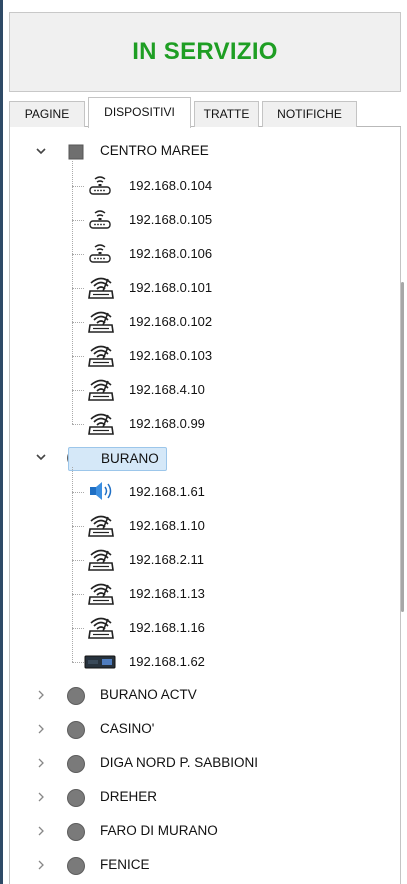  Describe the element at coordinates (402, 447) in the screenshot. I see `scrollbar-thumb` at that location.